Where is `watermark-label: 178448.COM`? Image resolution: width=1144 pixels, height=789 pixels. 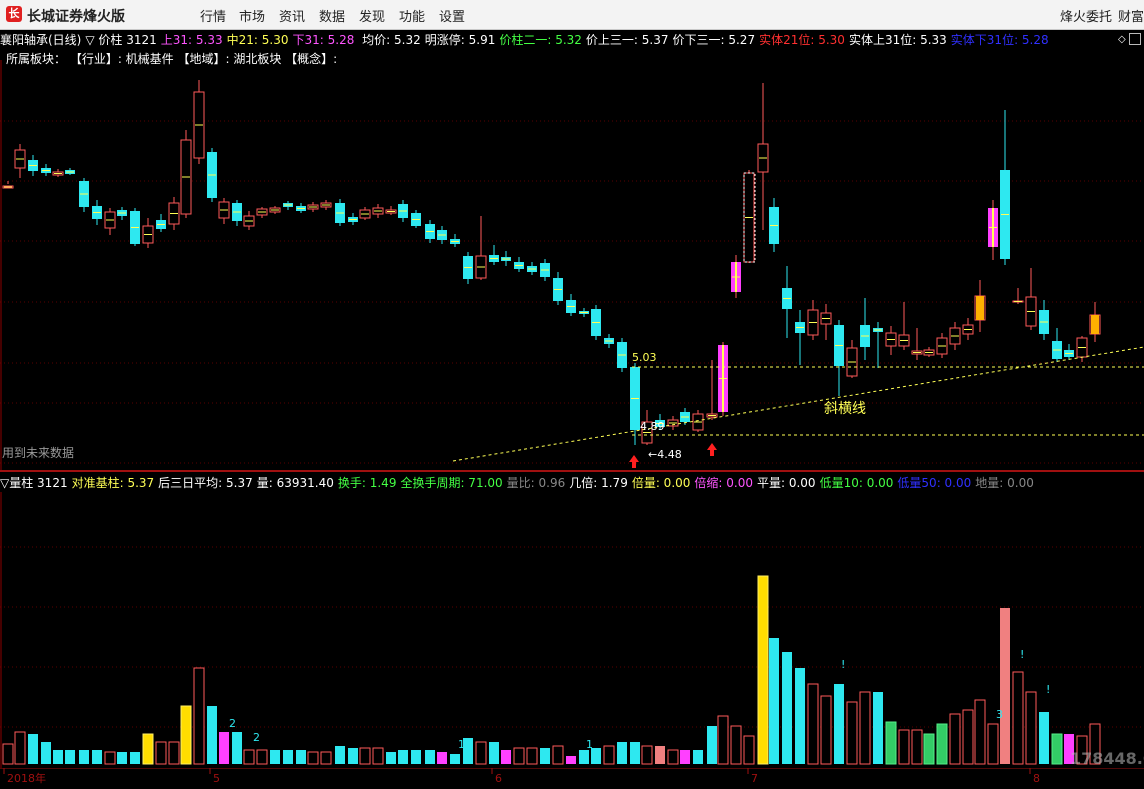
watermark-label: 178448.COM is located at coordinates (1107, 758).